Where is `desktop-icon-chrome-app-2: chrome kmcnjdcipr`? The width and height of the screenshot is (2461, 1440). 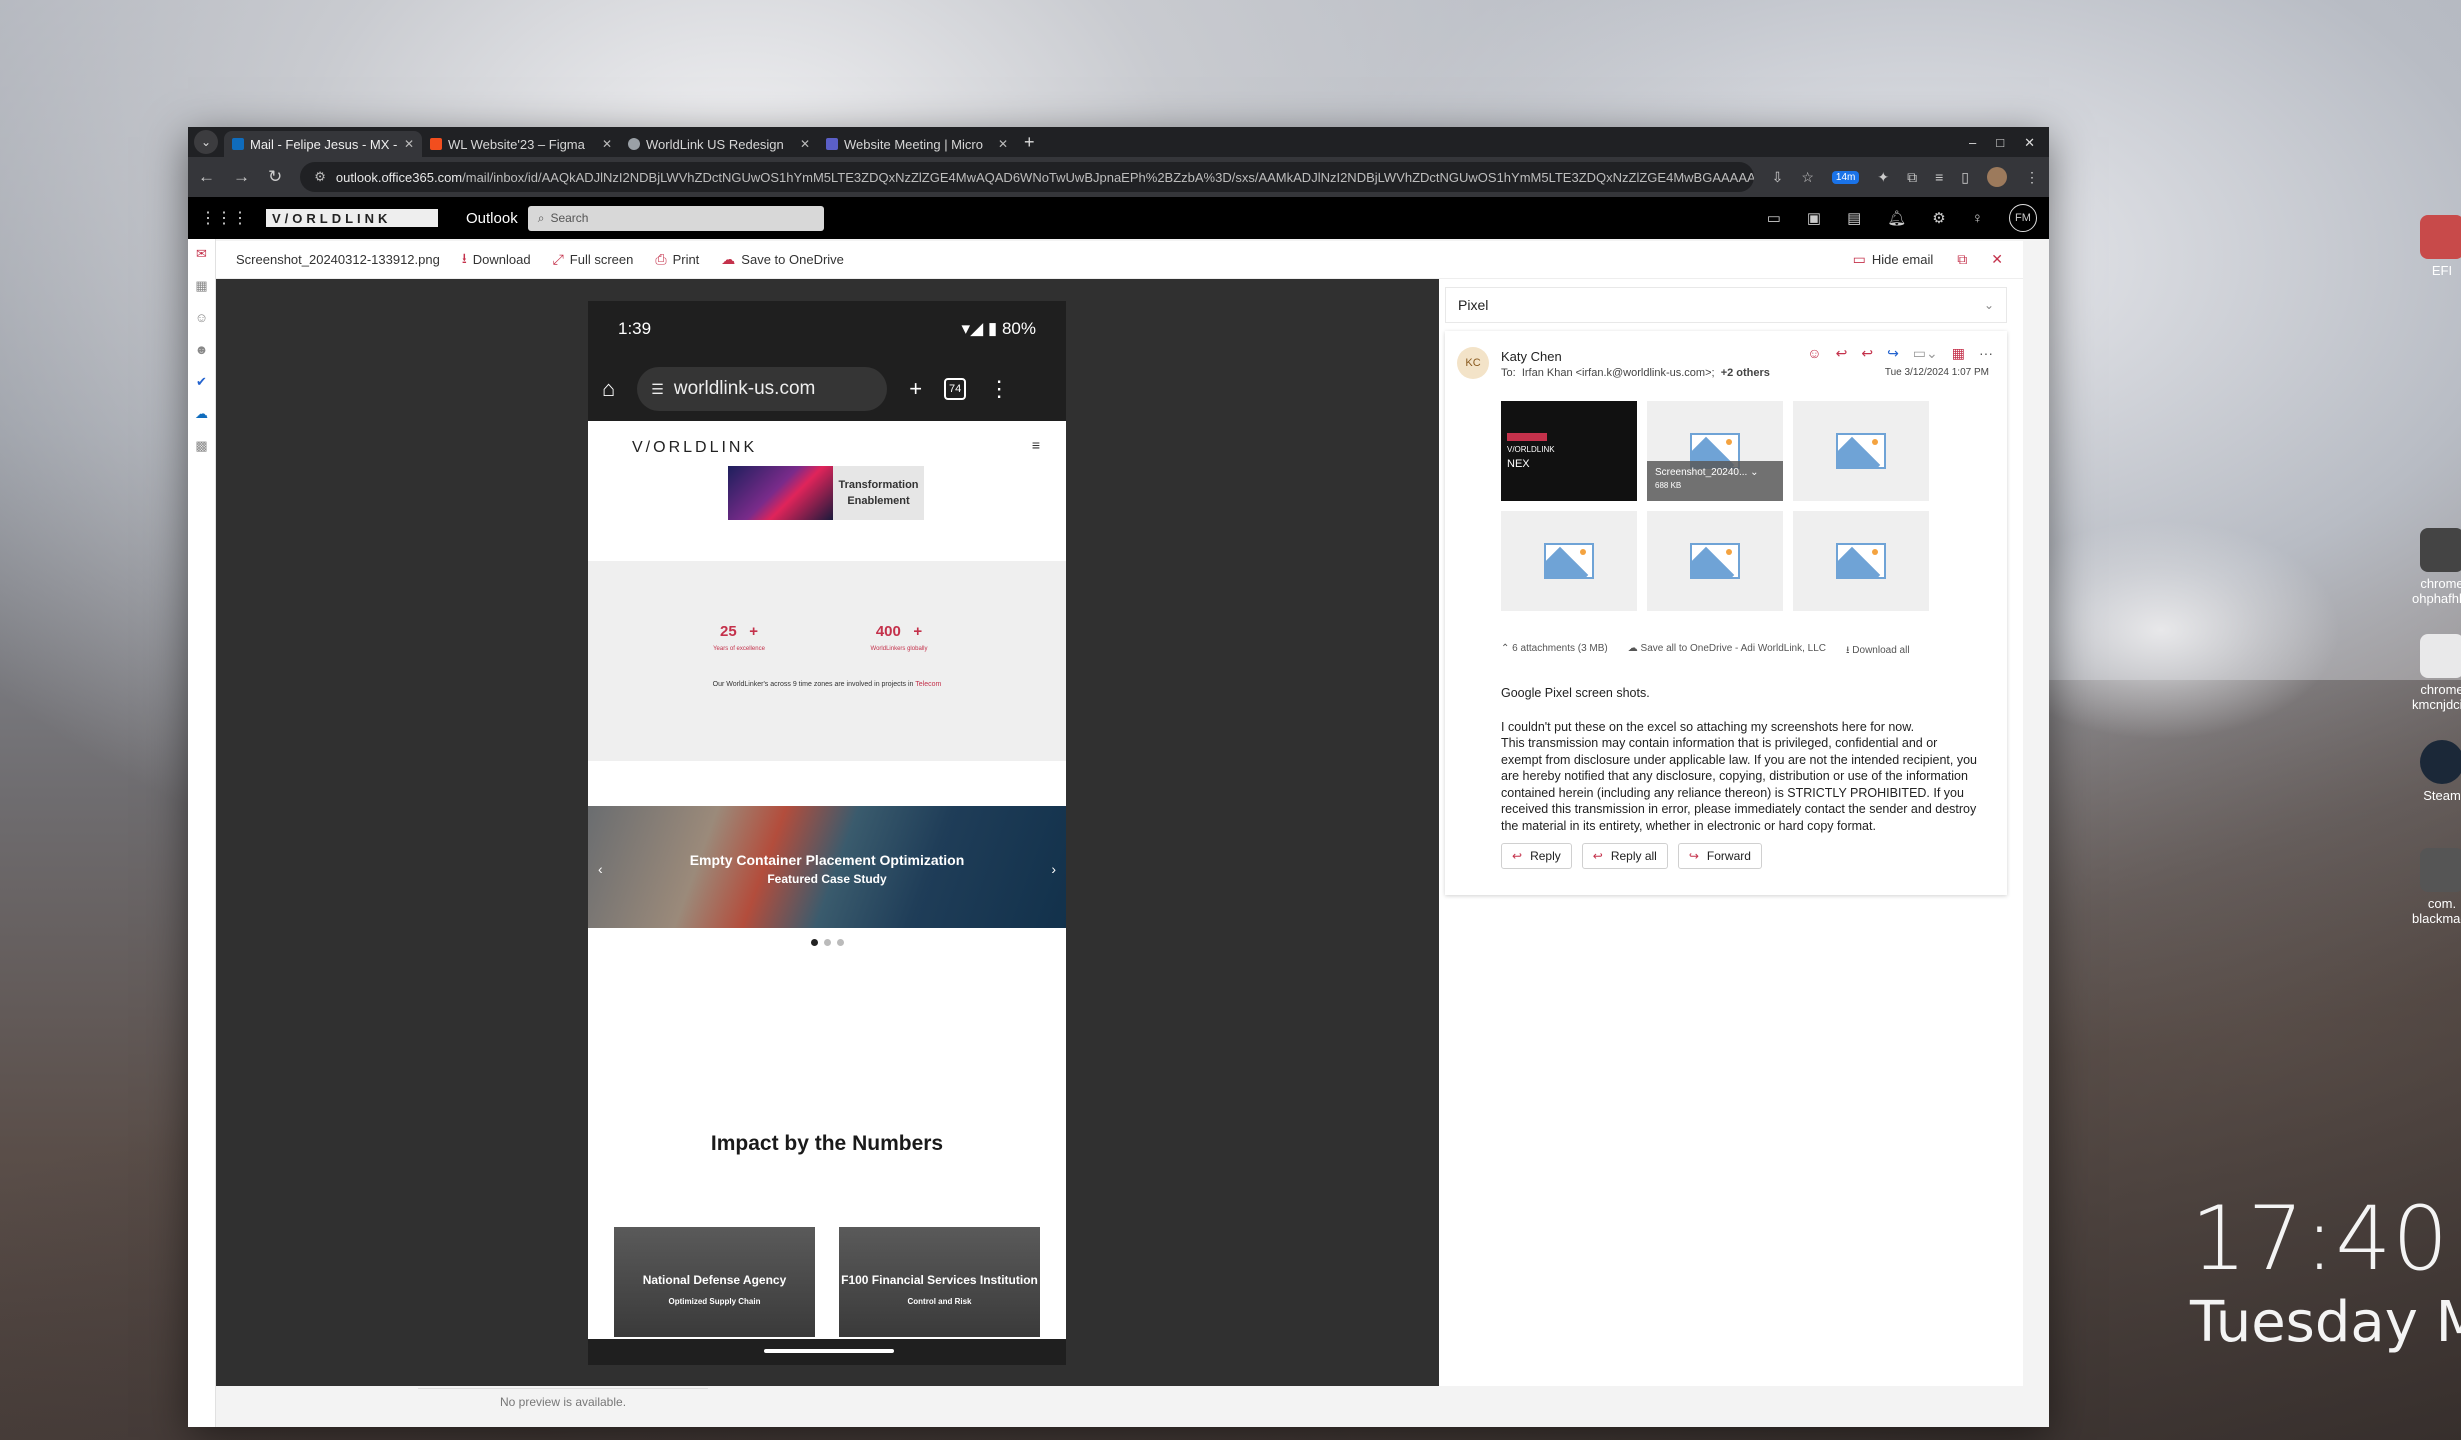 desktop-icon-chrome-app-2: chrome kmcnjdcipr is located at coordinates (2436, 673).